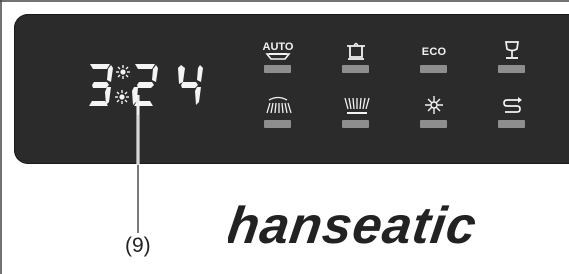  Describe the element at coordinates (278, 104) in the screenshot. I see `quick-wash-spray-icon` at that location.